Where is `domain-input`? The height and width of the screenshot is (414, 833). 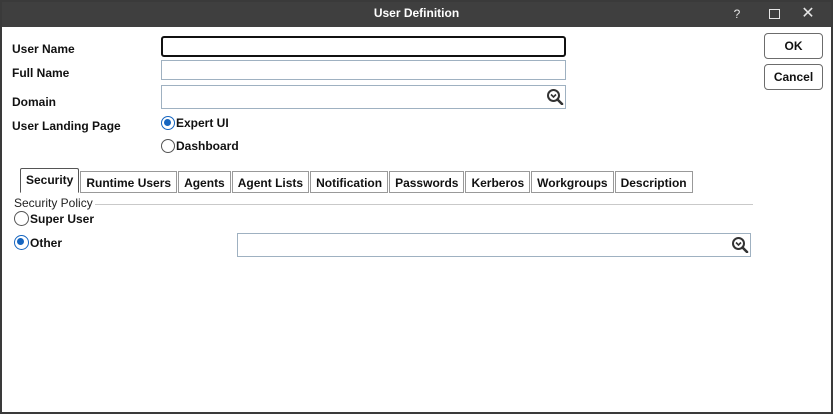 domain-input is located at coordinates (363, 97).